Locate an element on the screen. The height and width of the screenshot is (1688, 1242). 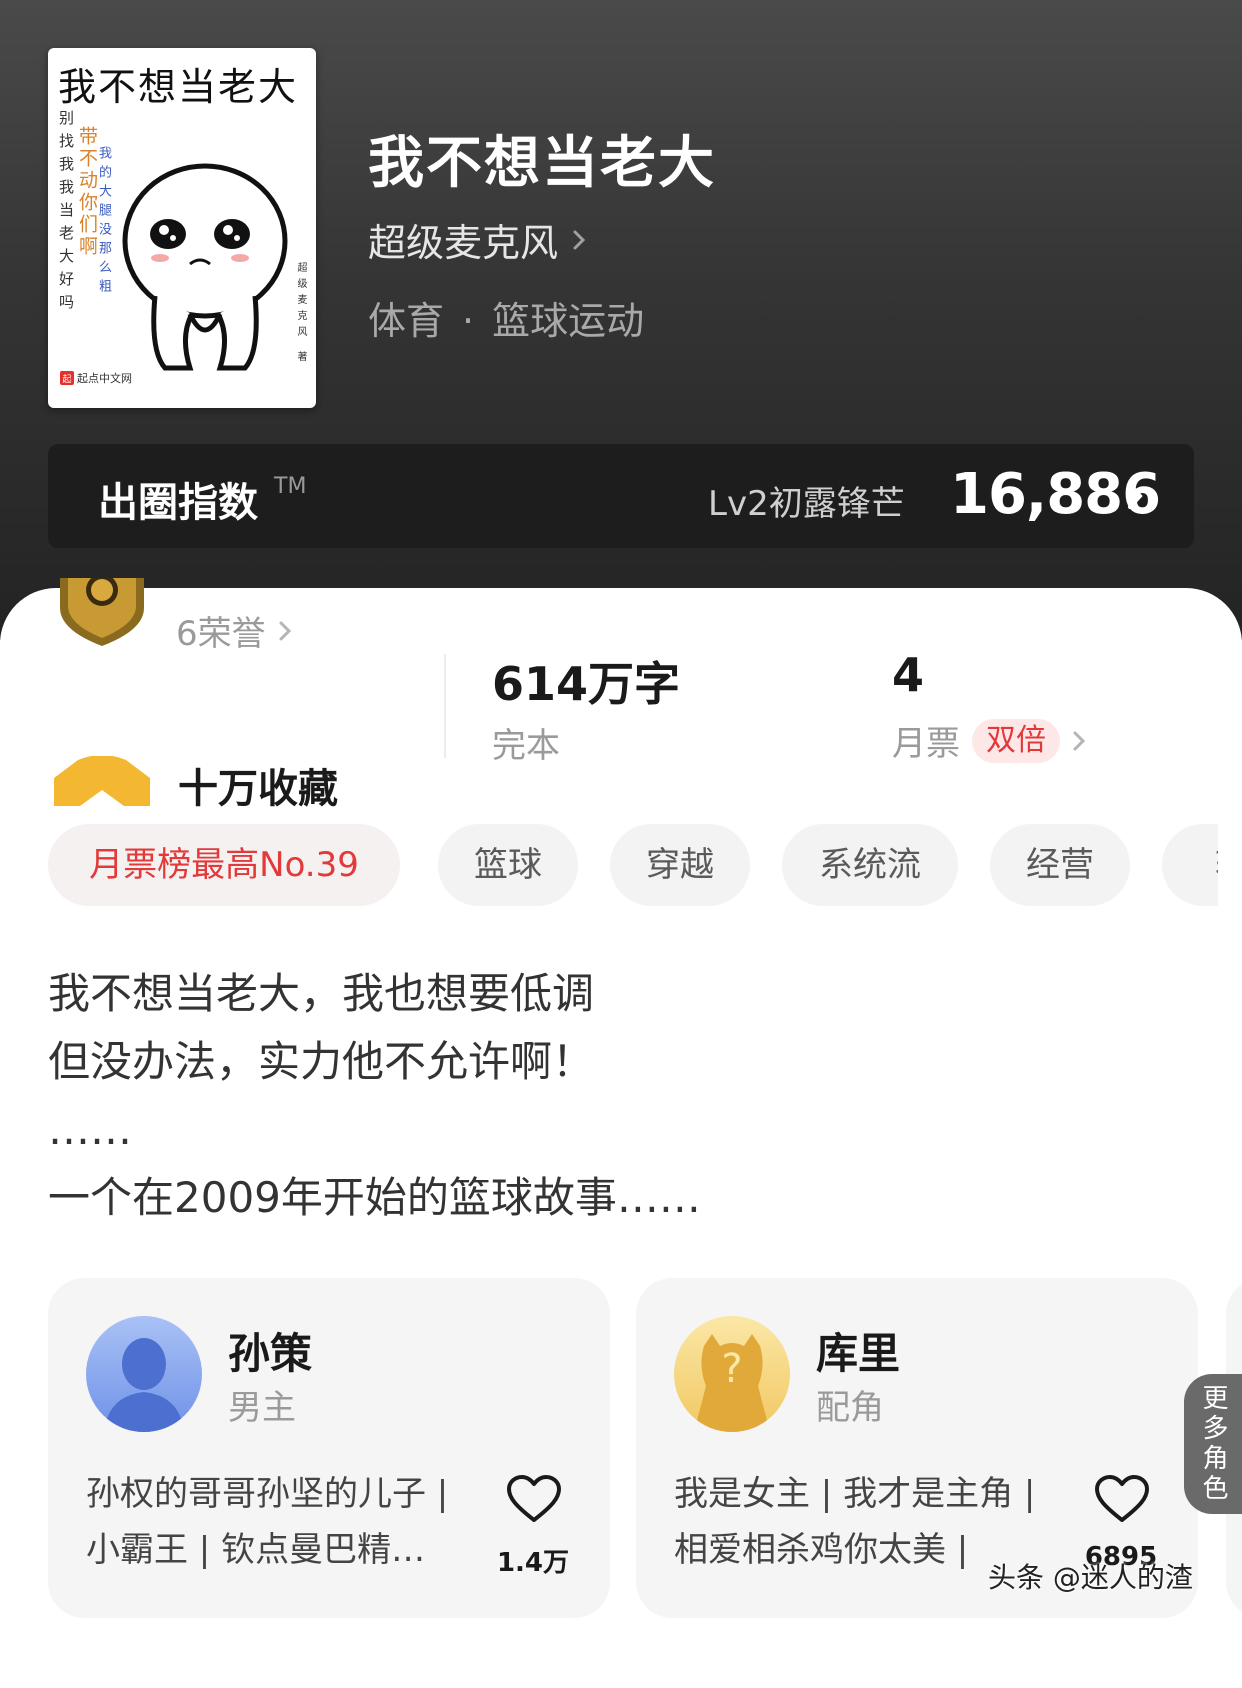
honors-link: 6荣誉 is located at coordinates (234, 630).